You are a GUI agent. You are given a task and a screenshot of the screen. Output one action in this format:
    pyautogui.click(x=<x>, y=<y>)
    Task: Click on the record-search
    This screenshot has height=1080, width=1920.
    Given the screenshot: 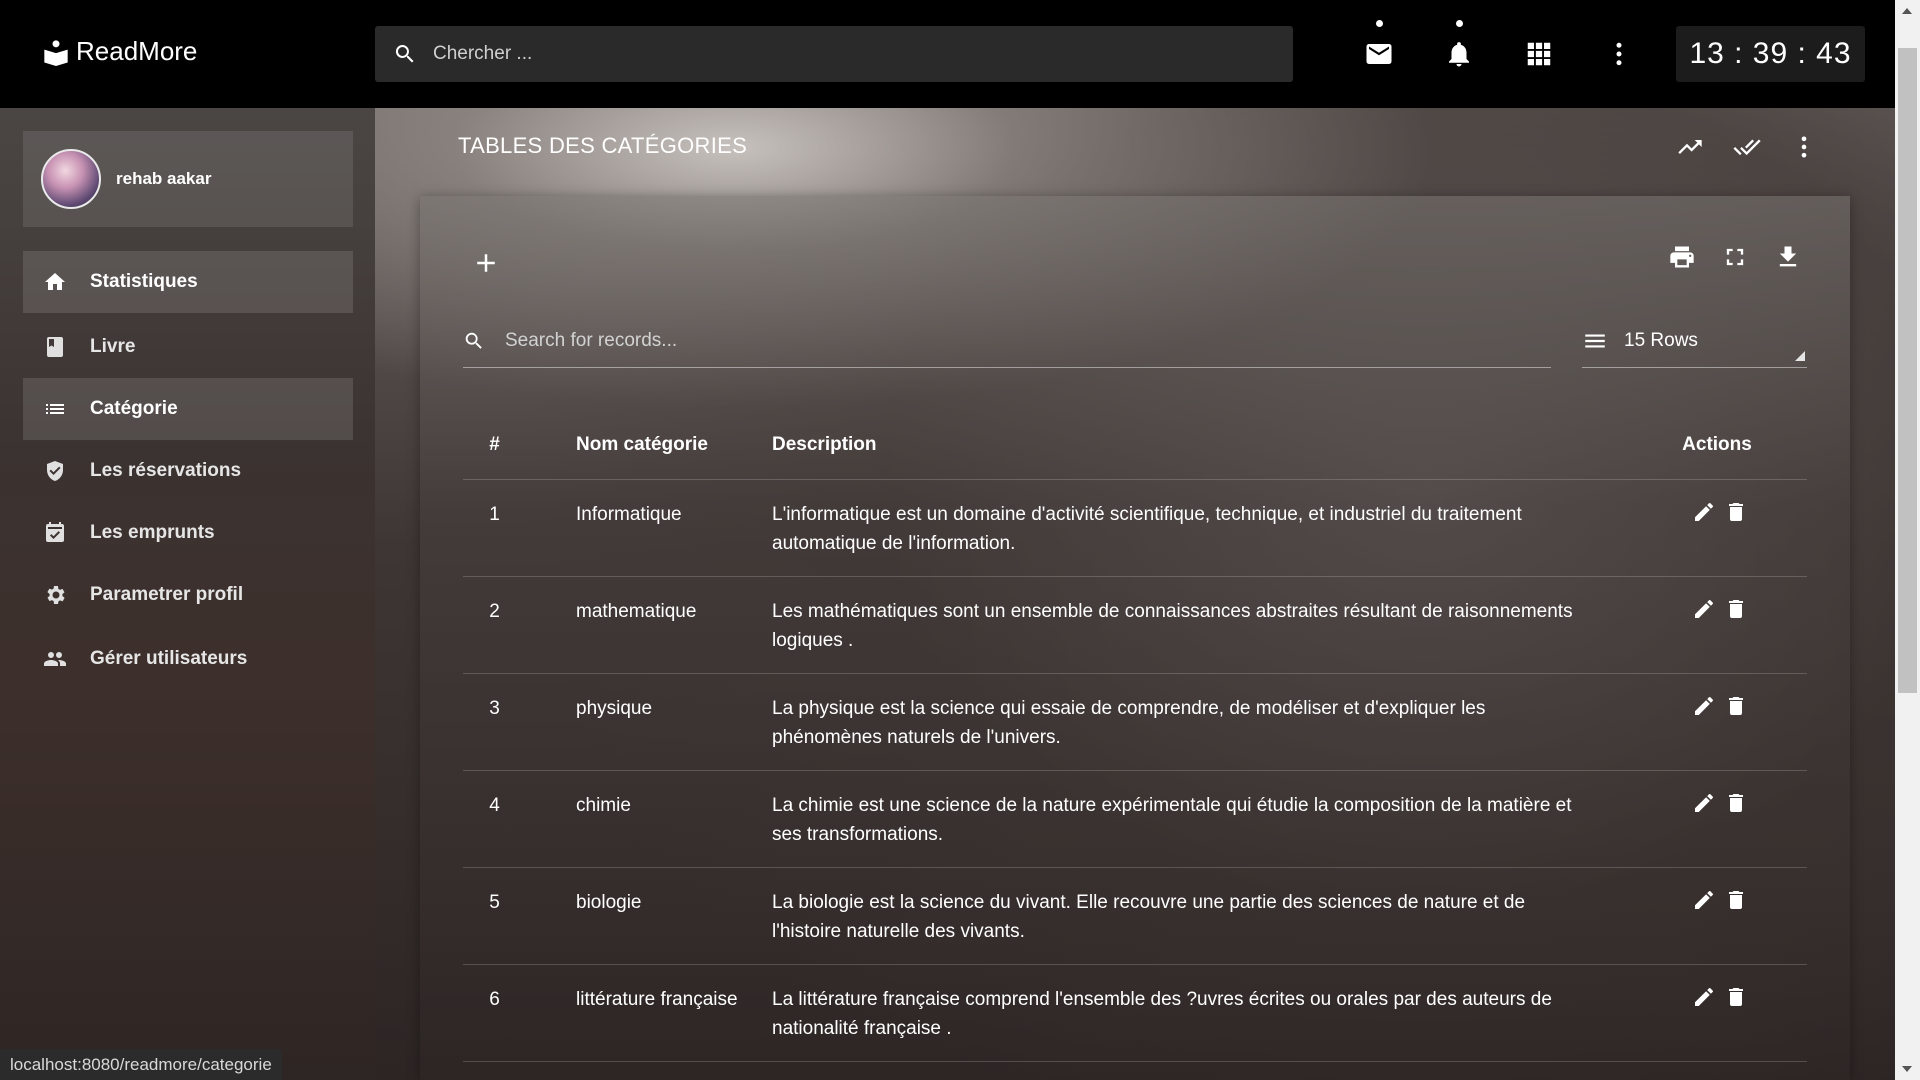 What is the action you would take?
    pyautogui.click(x=1007, y=341)
    